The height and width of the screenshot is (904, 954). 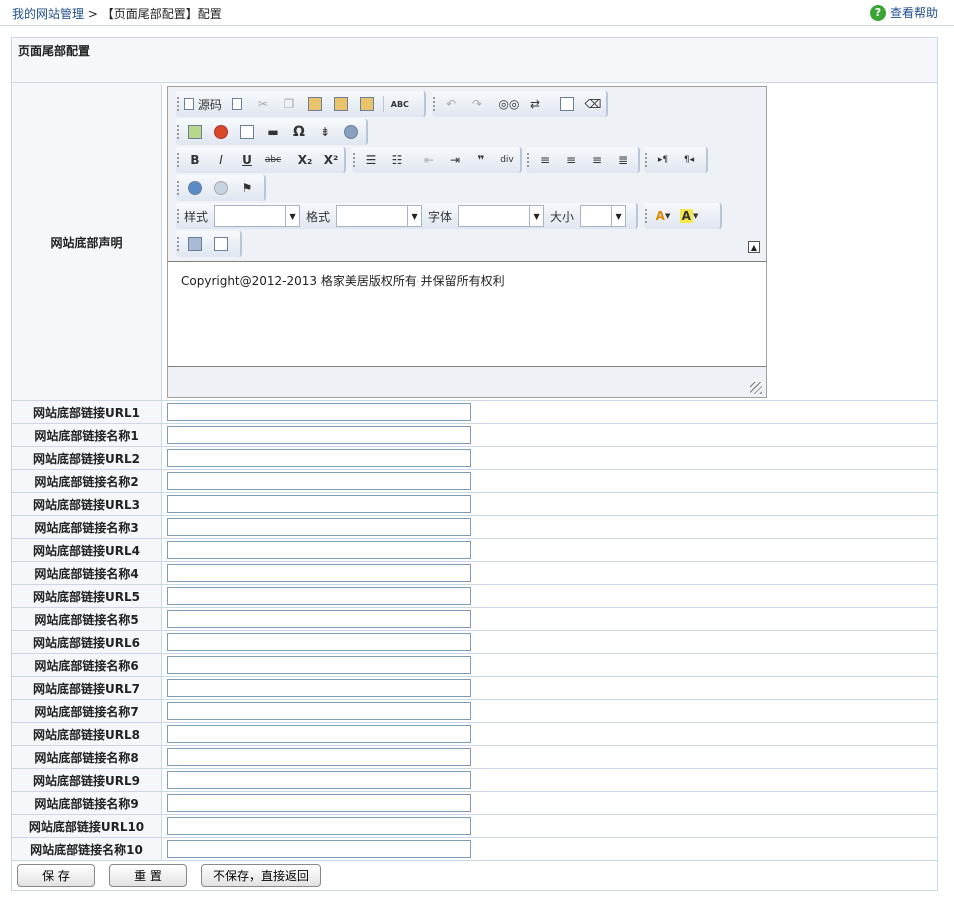 I want to click on bg-color-button: A ▼, so click(x=689, y=216).